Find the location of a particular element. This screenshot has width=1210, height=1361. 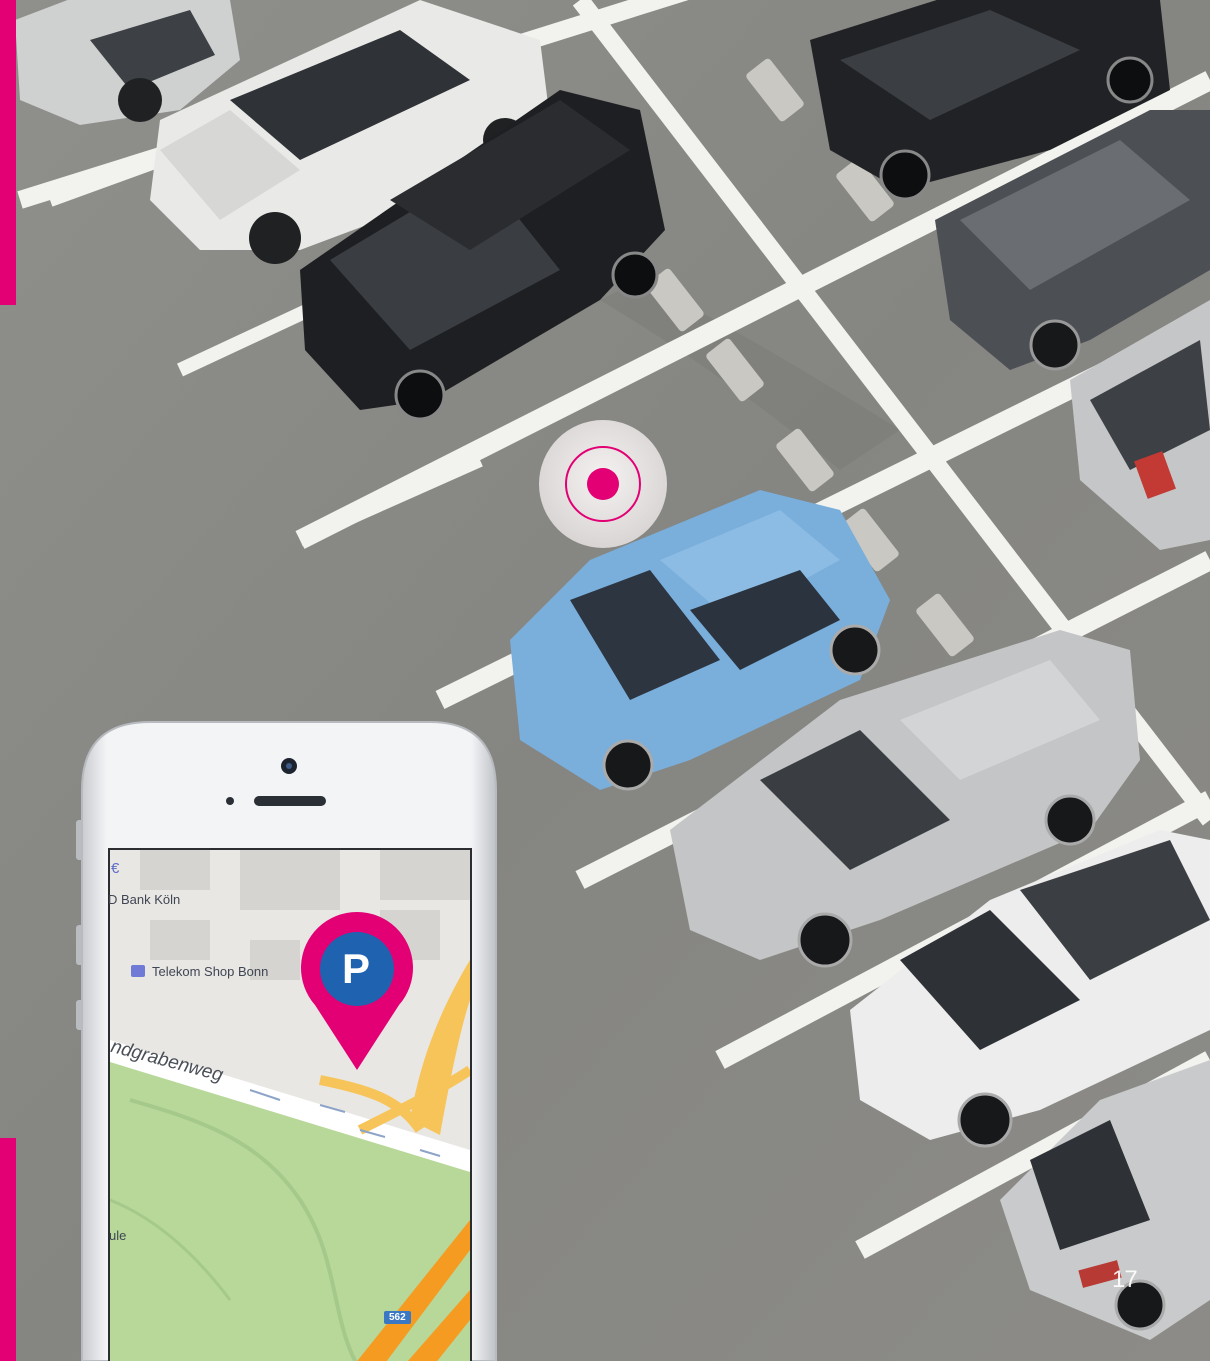

accent-strip-bottom is located at coordinates (8, 1249).